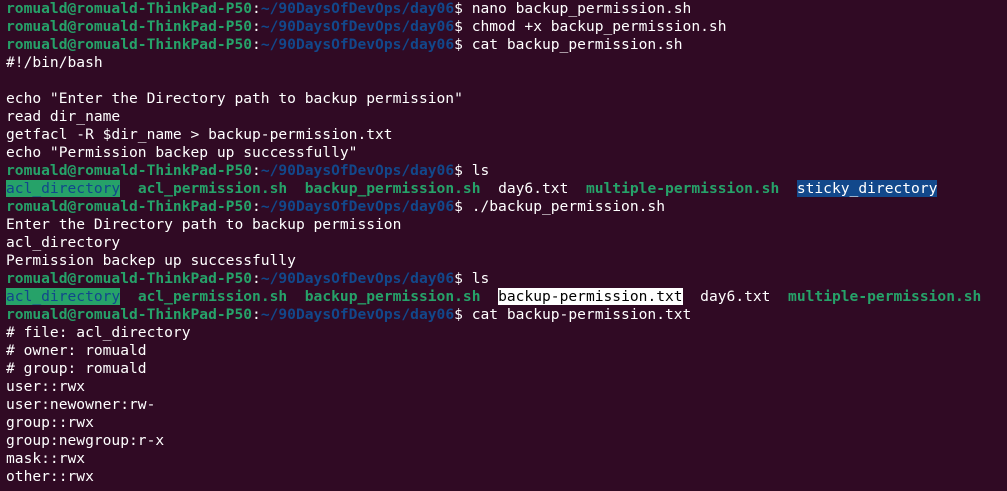  I want to click on output-line: group::rwx, so click(50, 422).